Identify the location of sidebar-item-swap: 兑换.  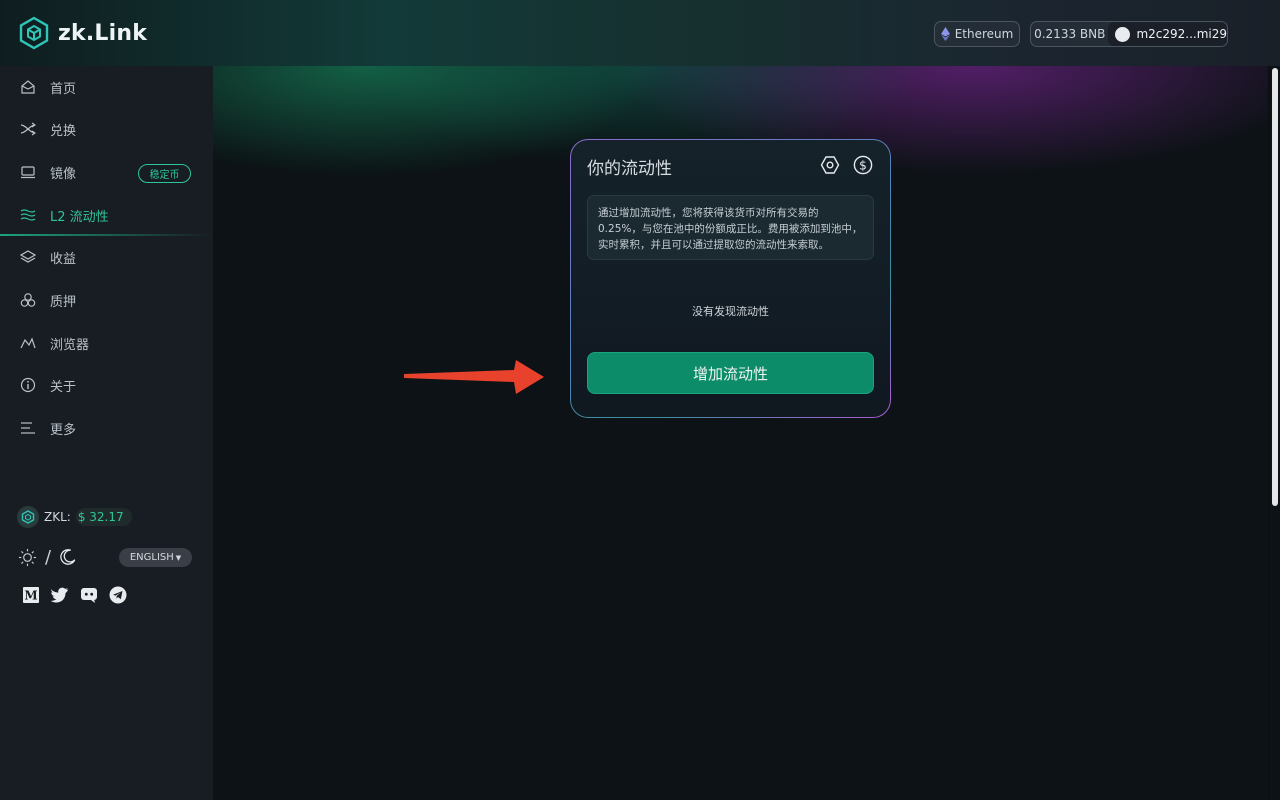
(106, 129).